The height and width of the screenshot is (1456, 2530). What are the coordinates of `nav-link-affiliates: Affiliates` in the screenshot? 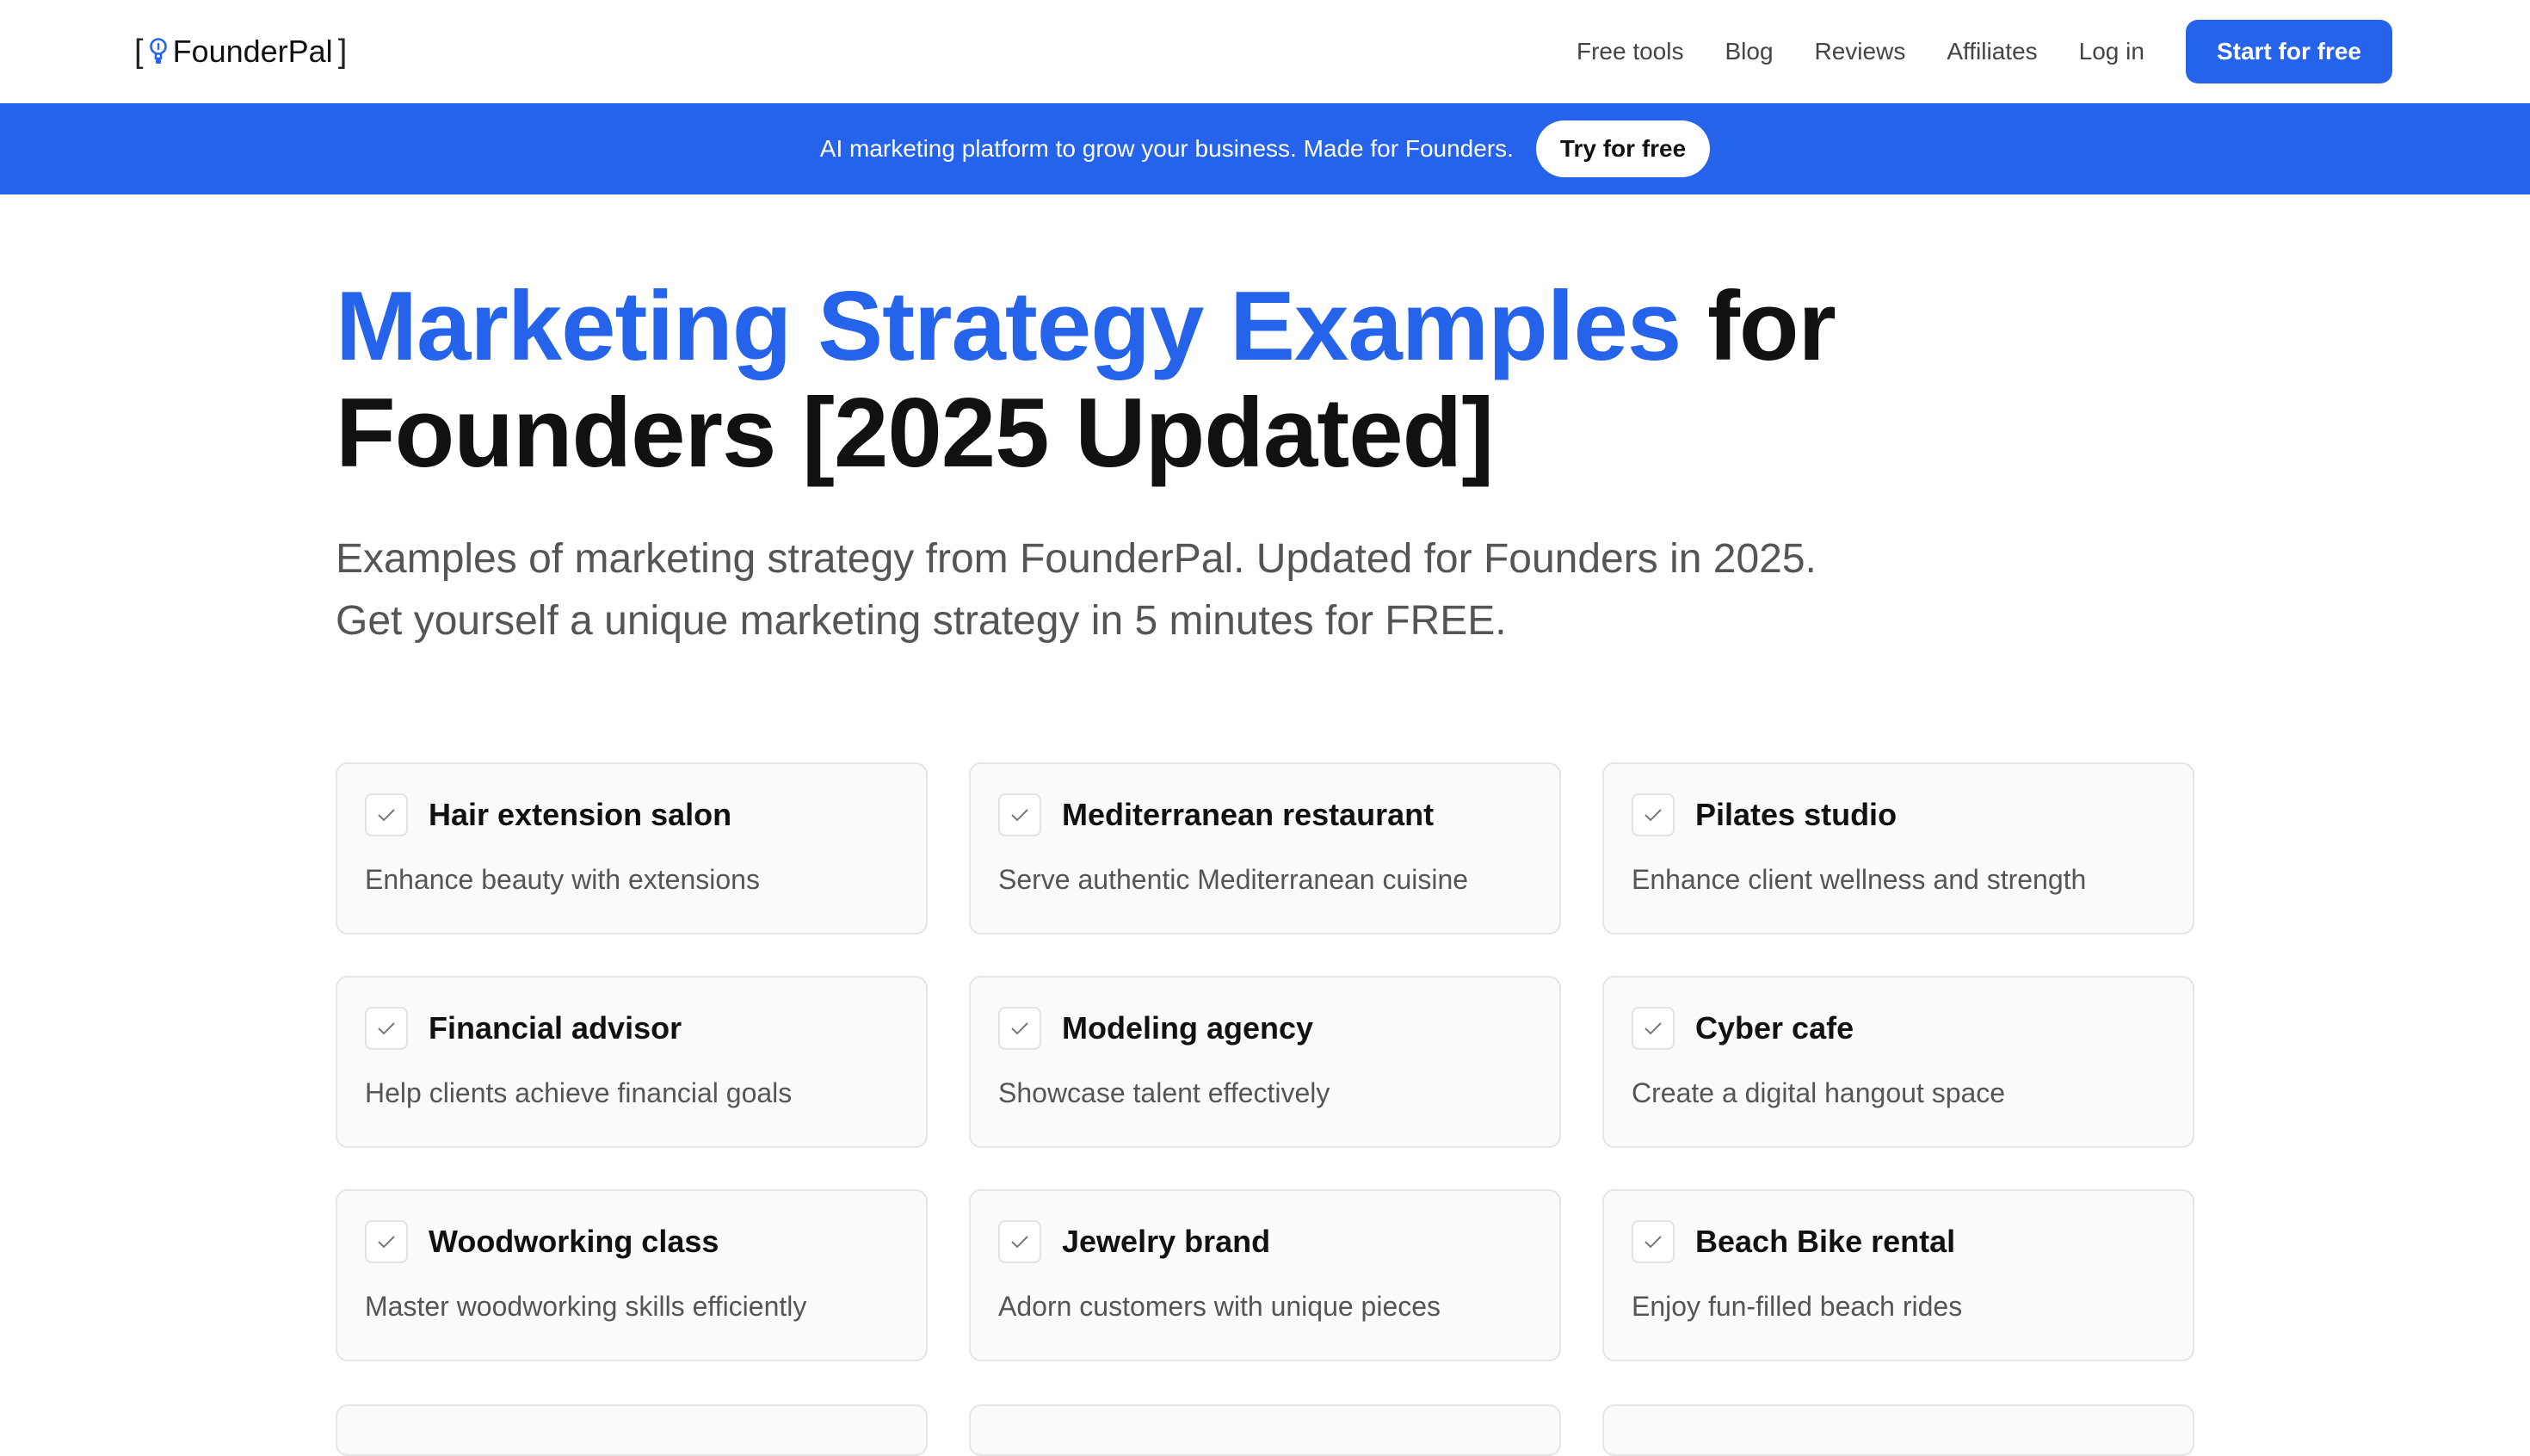 It's located at (1992, 51).